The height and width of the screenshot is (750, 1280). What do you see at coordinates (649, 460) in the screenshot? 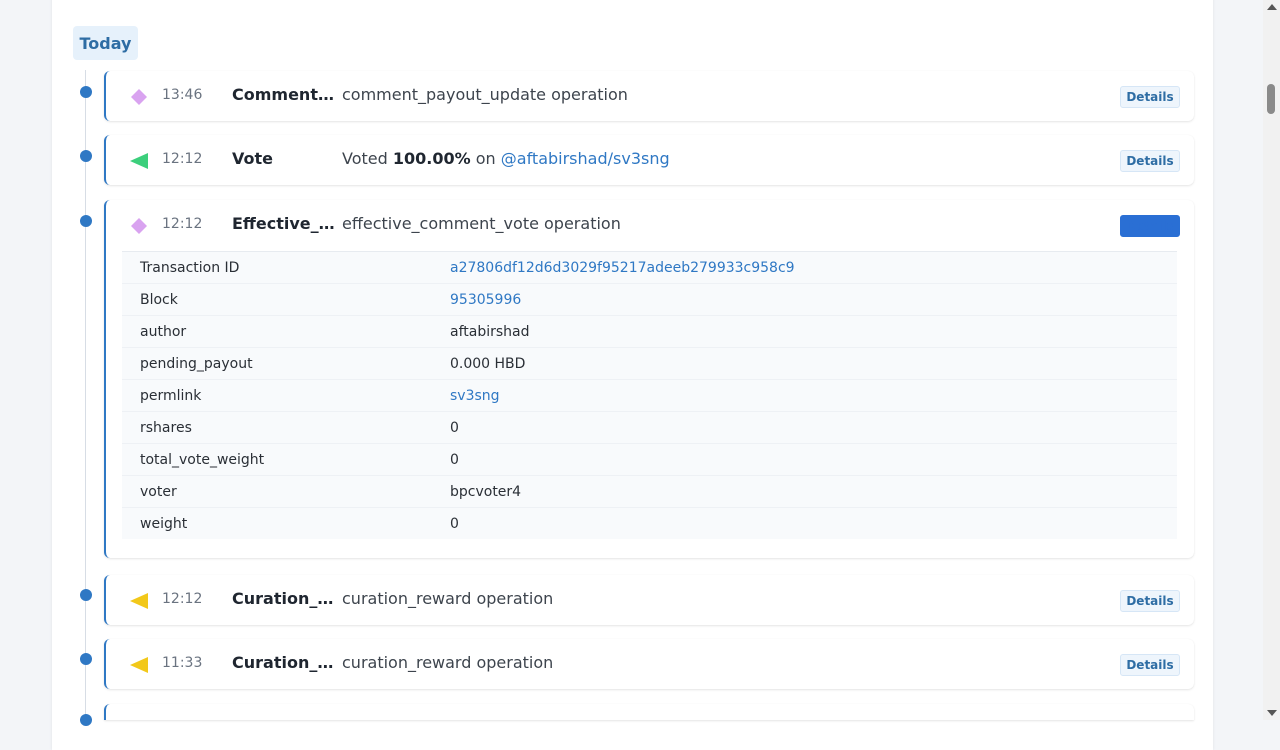
I see `detail-row: total_vote_weight 0` at bounding box center [649, 460].